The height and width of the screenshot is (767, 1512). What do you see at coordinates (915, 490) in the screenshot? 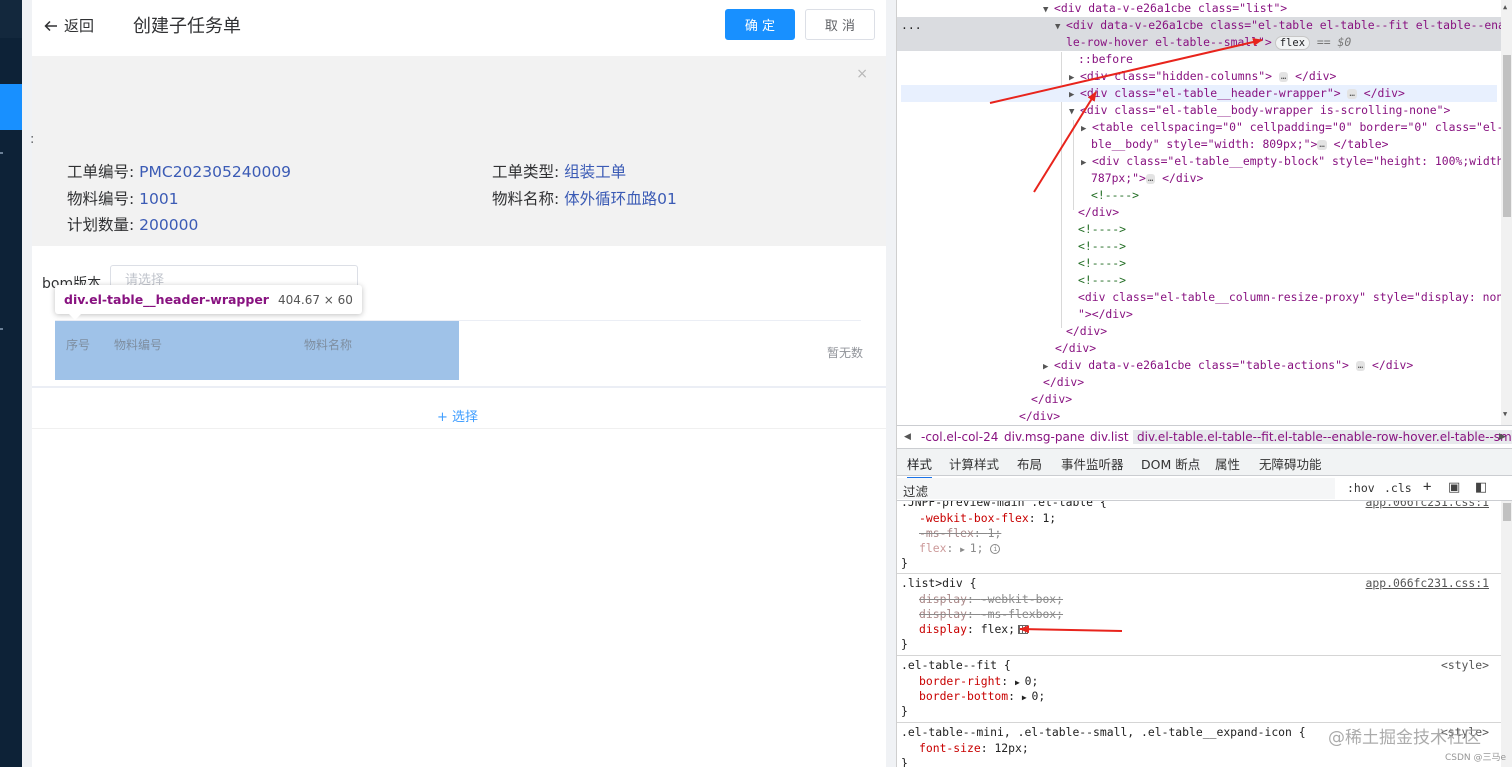
I see `filter-input: 过滤` at bounding box center [915, 490].